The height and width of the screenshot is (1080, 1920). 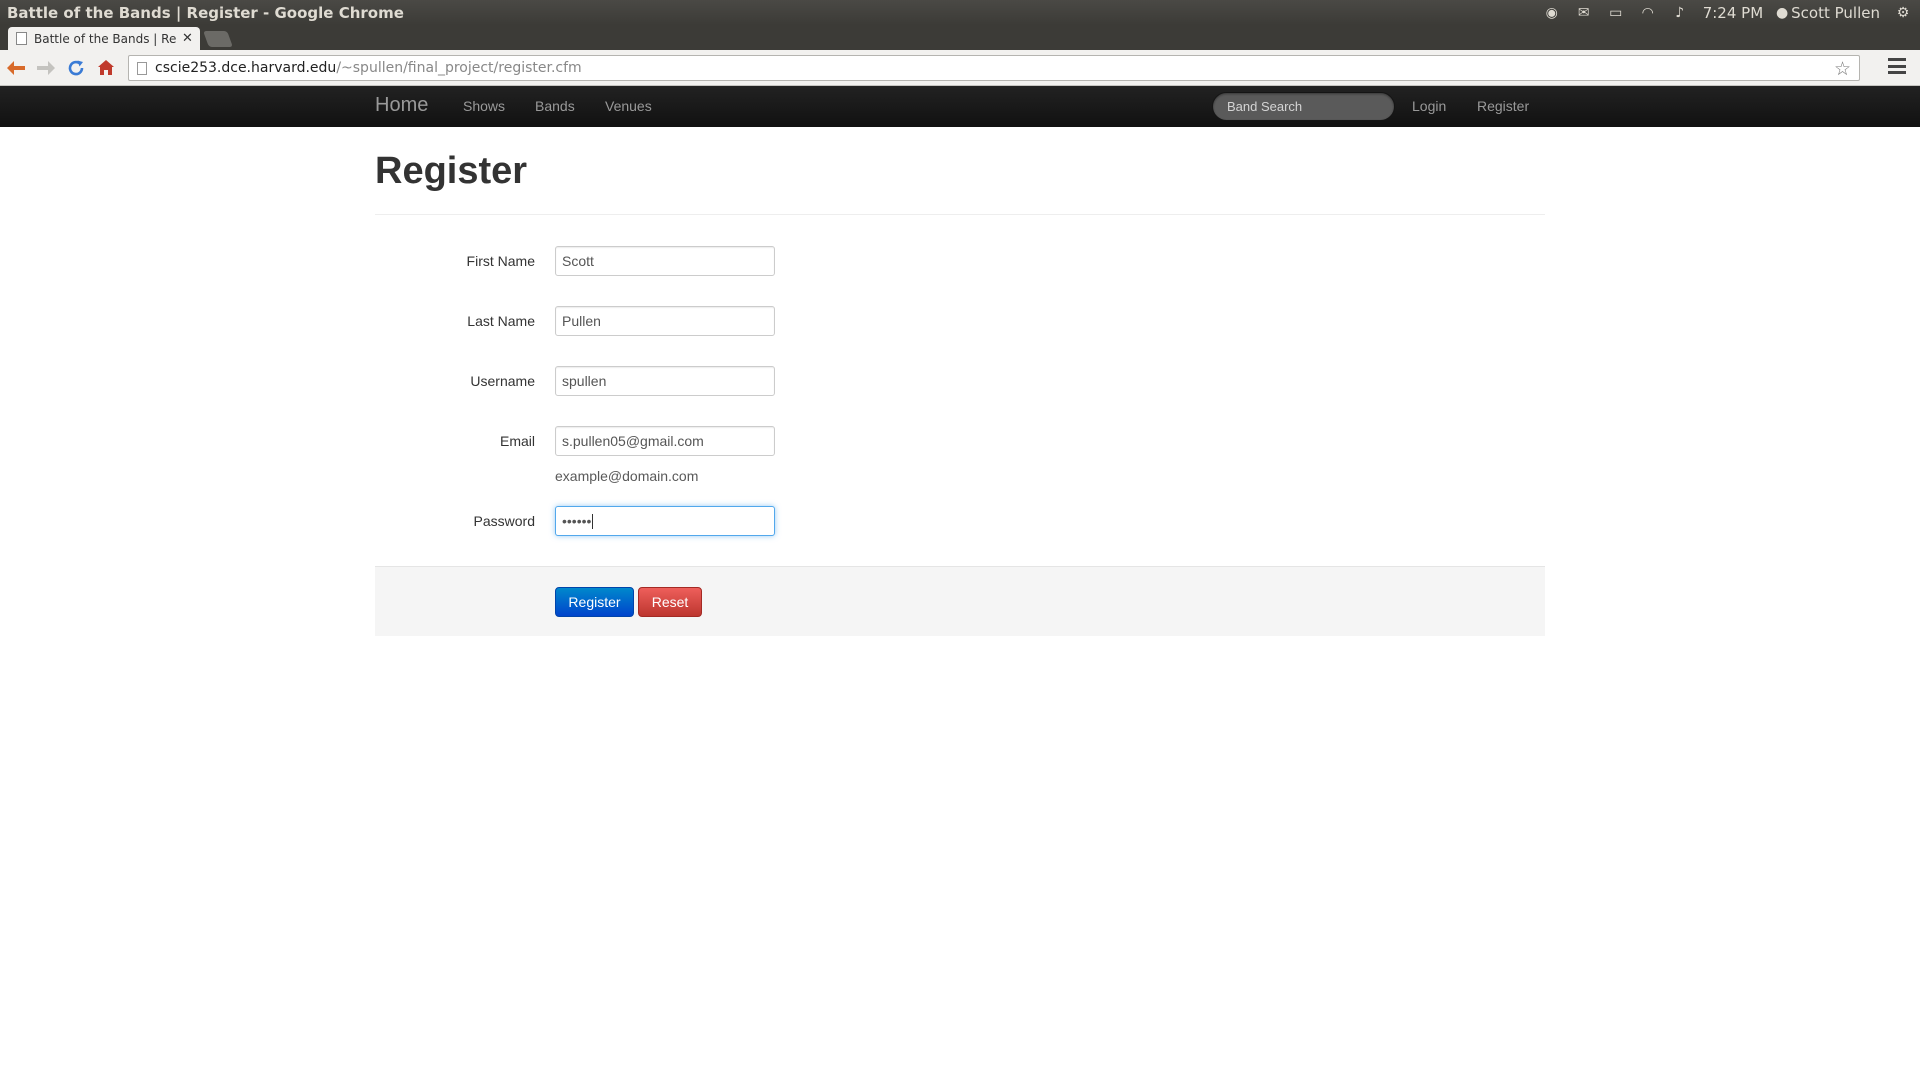 What do you see at coordinates (581, 321) in the screenshot?
I see `last-name-value: Pullen` at bounding box center [581, 321].